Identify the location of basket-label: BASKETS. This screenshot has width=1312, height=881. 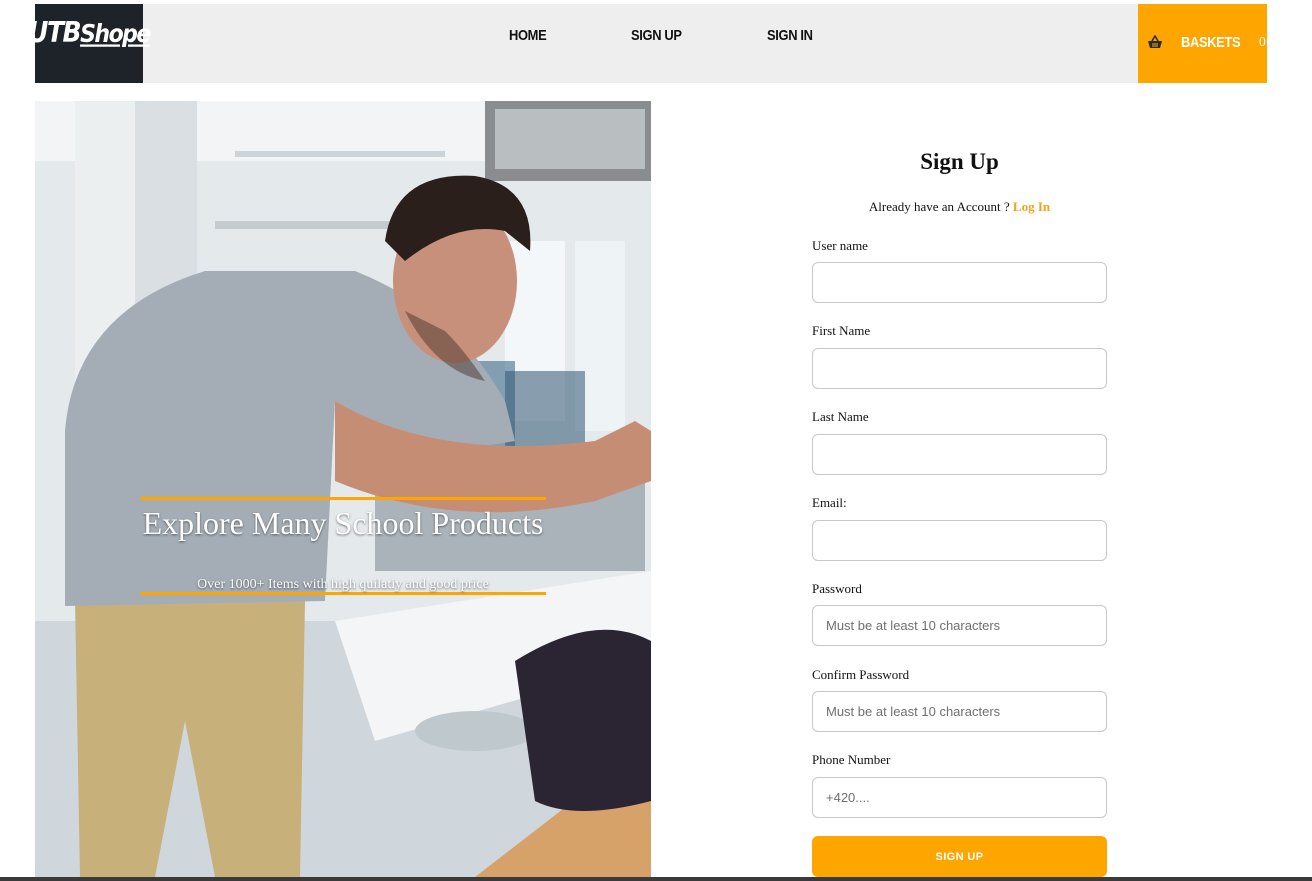
(1211, 42).